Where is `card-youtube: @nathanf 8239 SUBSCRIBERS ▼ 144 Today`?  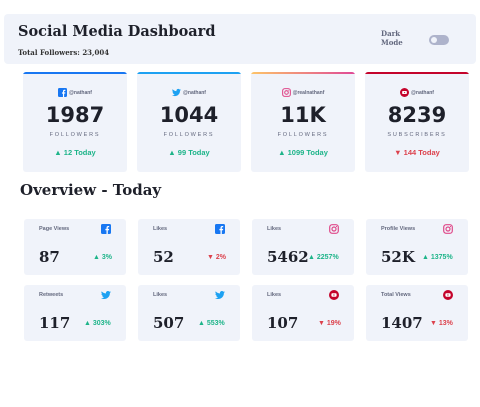 card-youtube: @nathanf 8239 SUBSCRIBERS ▼ 144 Today is located at coordinates (417, 122).